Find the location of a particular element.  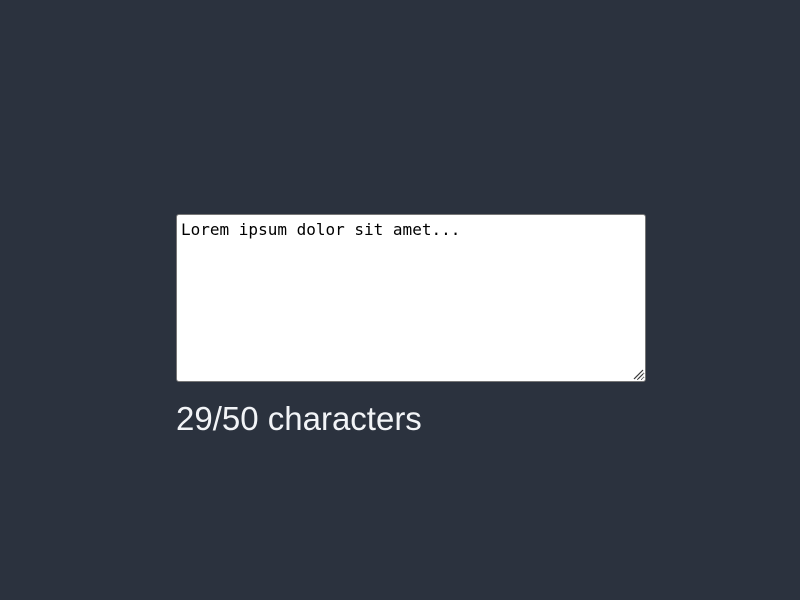

character-count-label: 29/50 characters is located at coordinates (299, 418).